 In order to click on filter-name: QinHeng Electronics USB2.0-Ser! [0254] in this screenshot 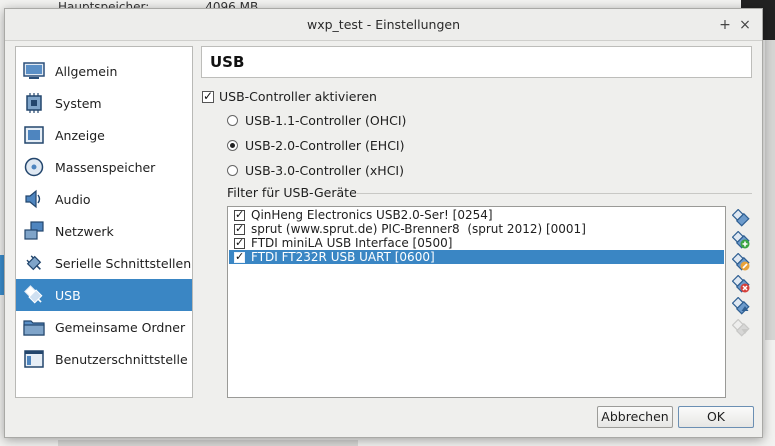, I will do `click(372, 215)`.